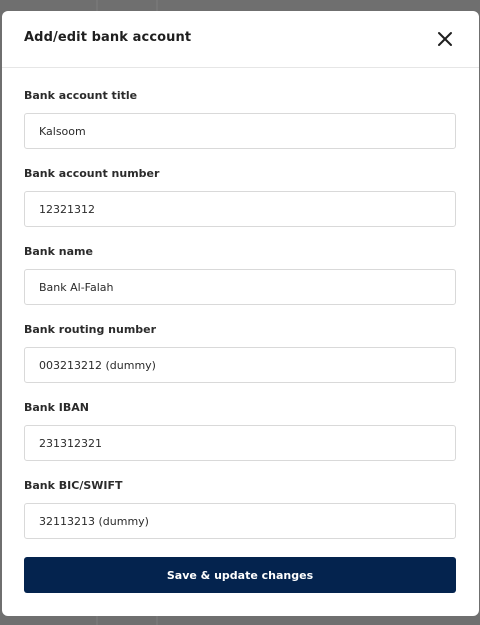  I want to click on field-label: Bank routing number, so click(90, 329).